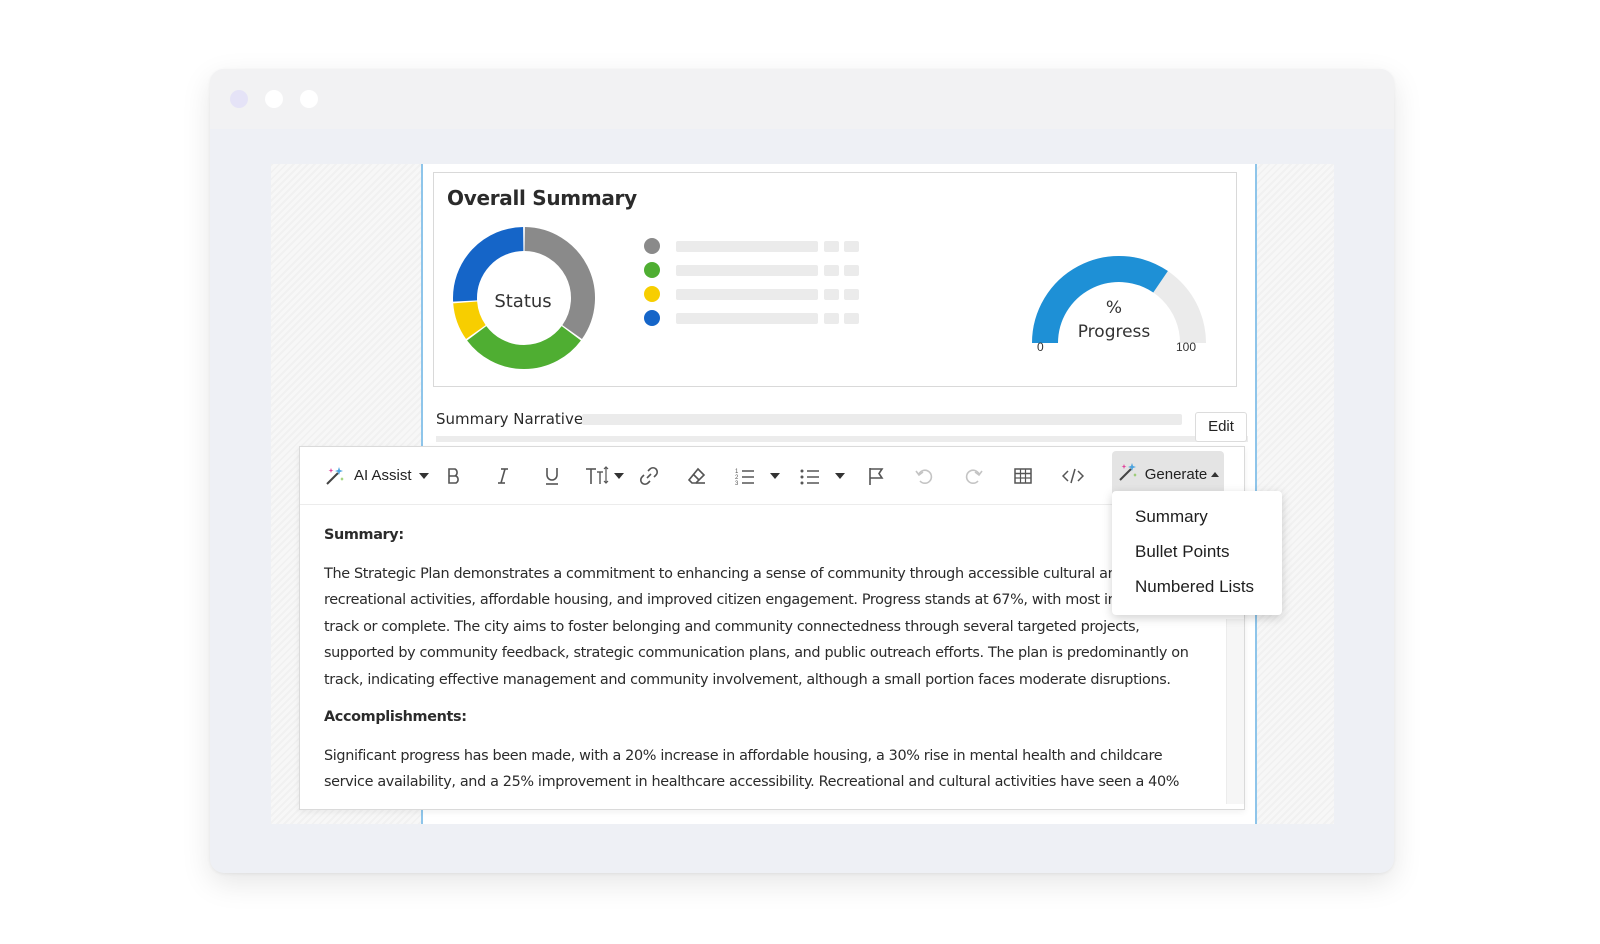 This screenshot has height=944, width=1600. I want to click on code-icon, so click(1073, 476).